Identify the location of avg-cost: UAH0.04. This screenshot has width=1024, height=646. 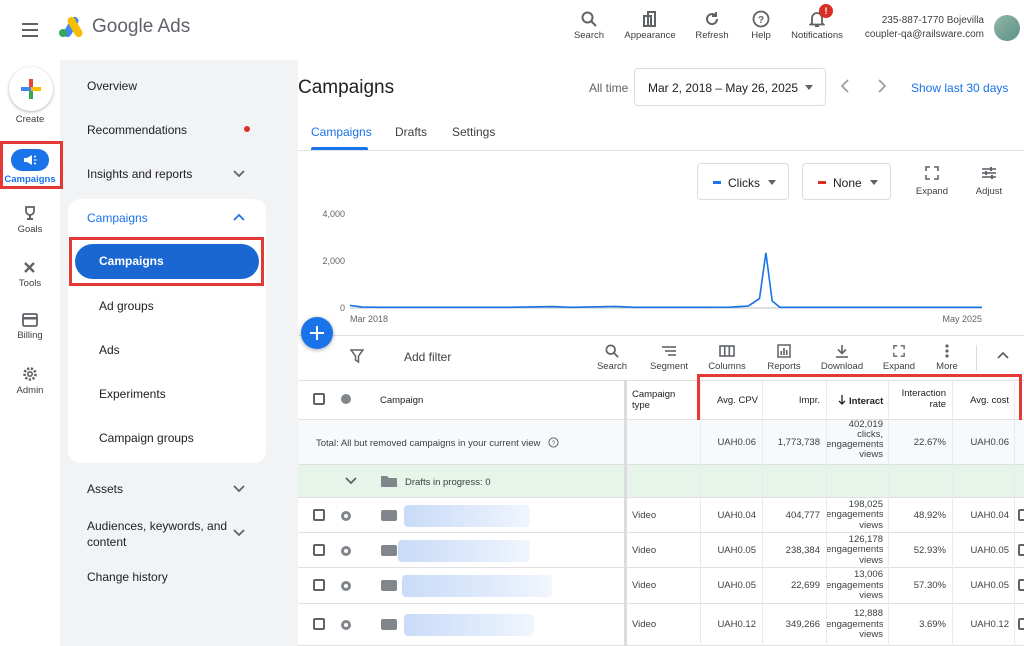
(989, 515).